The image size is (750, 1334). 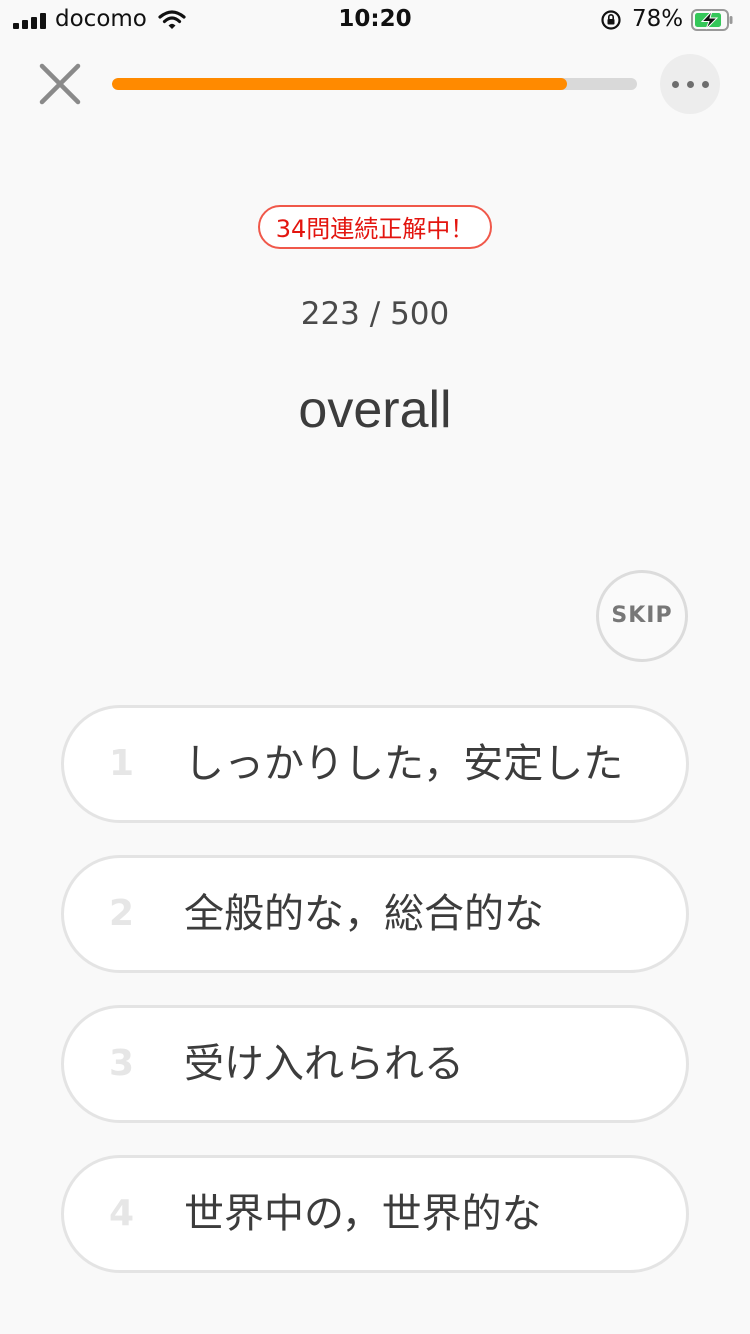 I want to click on choice-label: 世界中の，世界的な, so click(x=363, y=1214).